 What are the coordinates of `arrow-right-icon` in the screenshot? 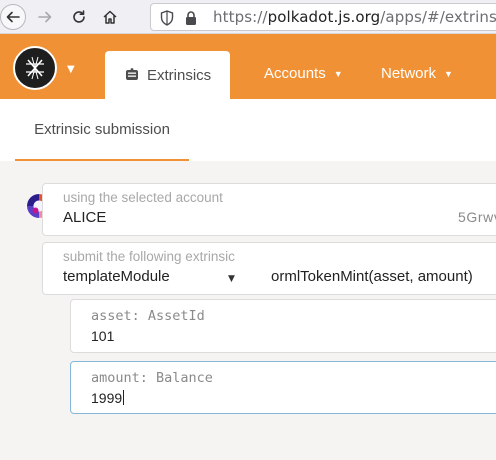 It's located at (45, 17).